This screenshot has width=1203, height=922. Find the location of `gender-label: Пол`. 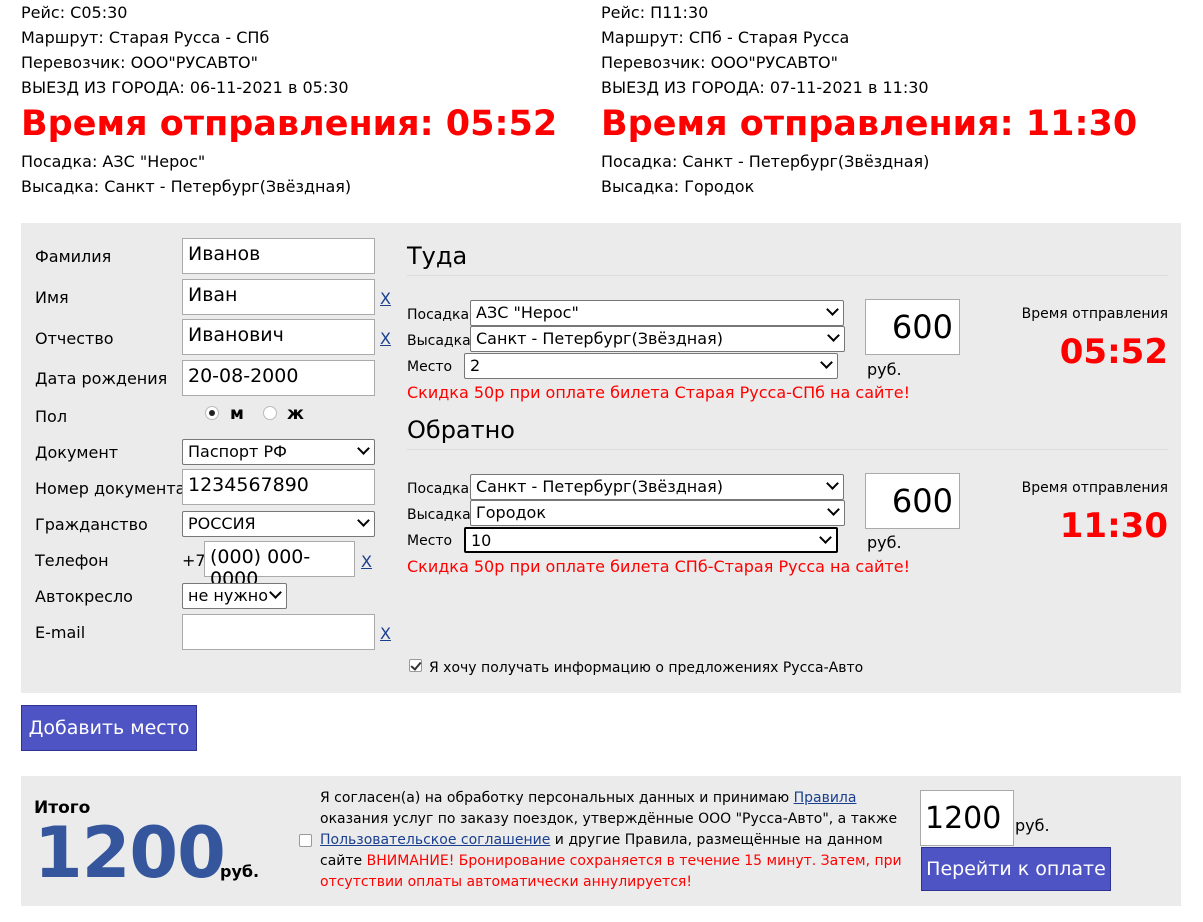

gender-label: Пол is located at coordinates (51, 416).